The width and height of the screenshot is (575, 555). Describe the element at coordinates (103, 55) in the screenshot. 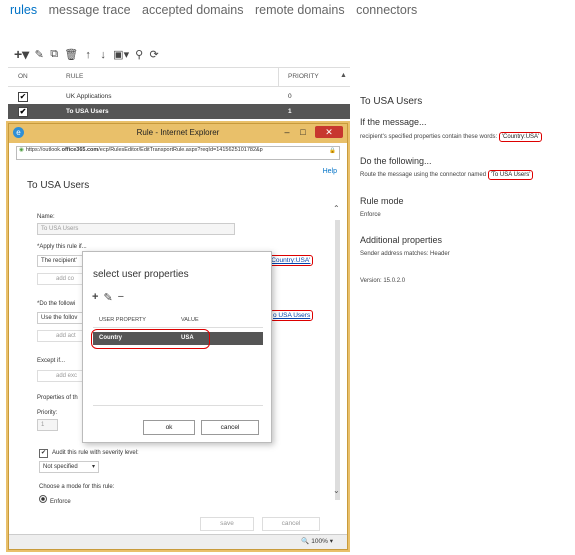

I see `move-down-icon: ↓` at that location.